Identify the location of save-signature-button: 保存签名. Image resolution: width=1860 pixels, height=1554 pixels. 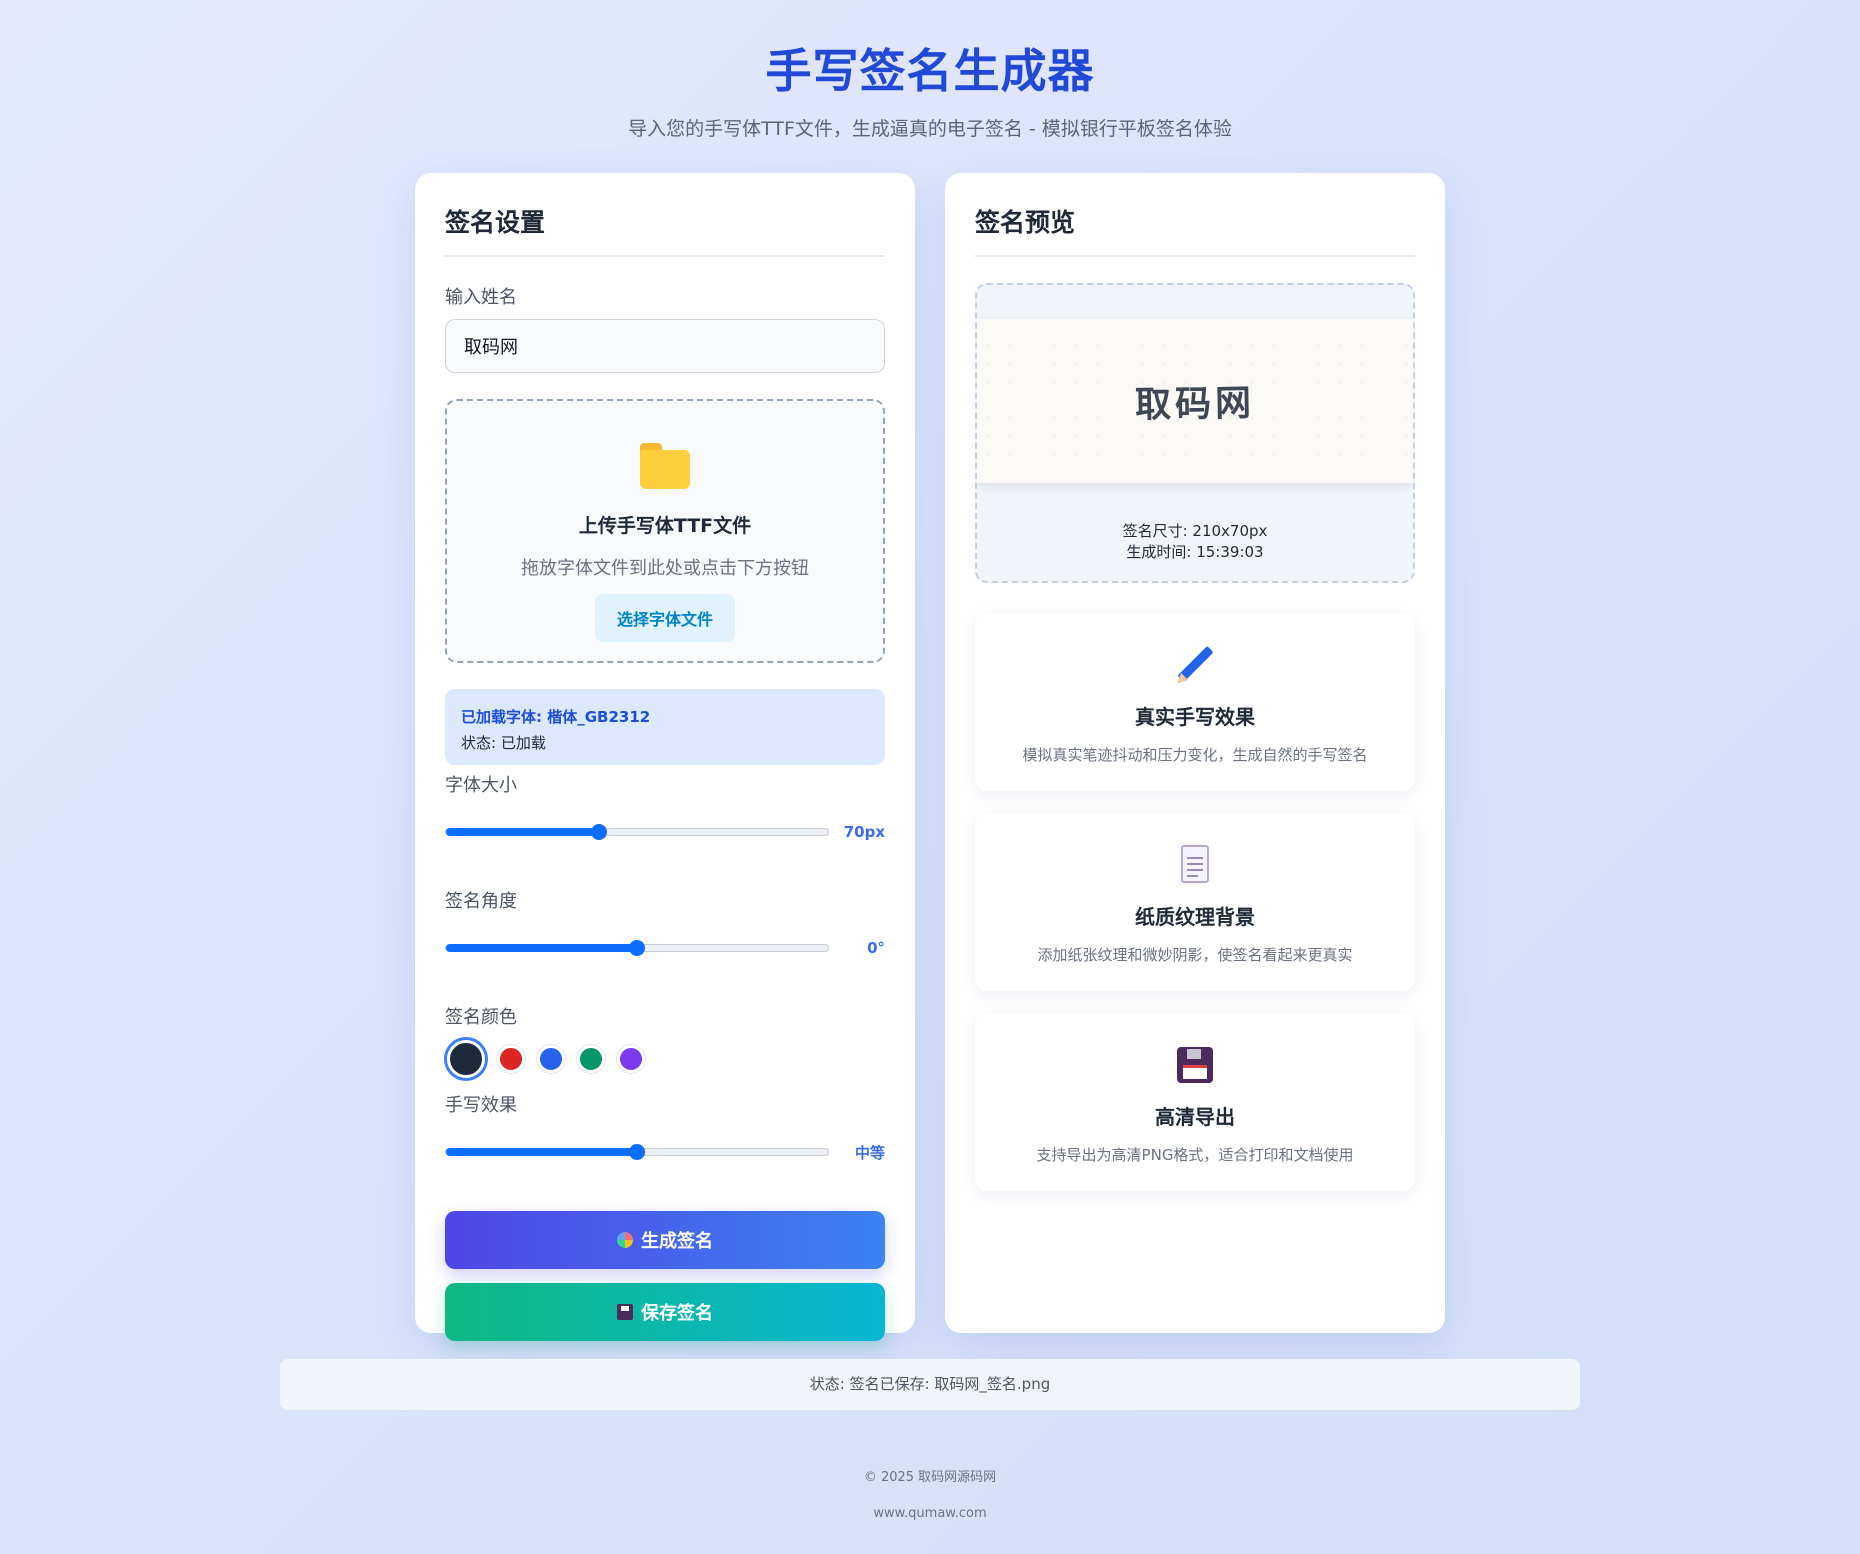
(665, 1312).